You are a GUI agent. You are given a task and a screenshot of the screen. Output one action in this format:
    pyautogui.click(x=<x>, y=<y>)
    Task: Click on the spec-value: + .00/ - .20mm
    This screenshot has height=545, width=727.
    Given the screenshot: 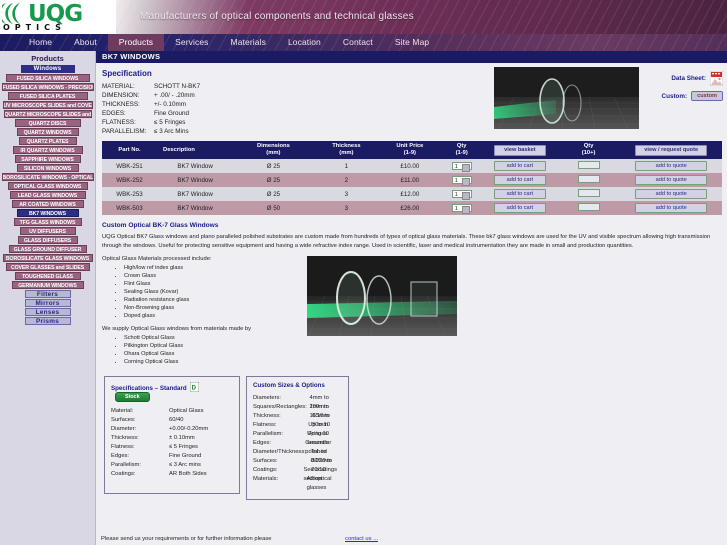 What is the action you would take?
    pyautogui.click(x=174, y=95)
    